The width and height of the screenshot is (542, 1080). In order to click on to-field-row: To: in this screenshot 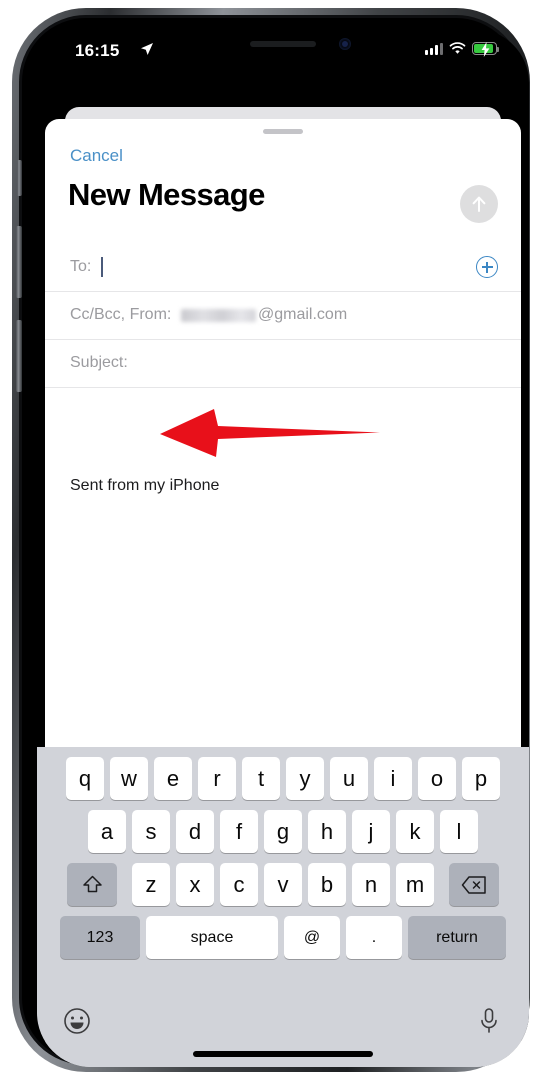, I will do `click(283, 267)`.